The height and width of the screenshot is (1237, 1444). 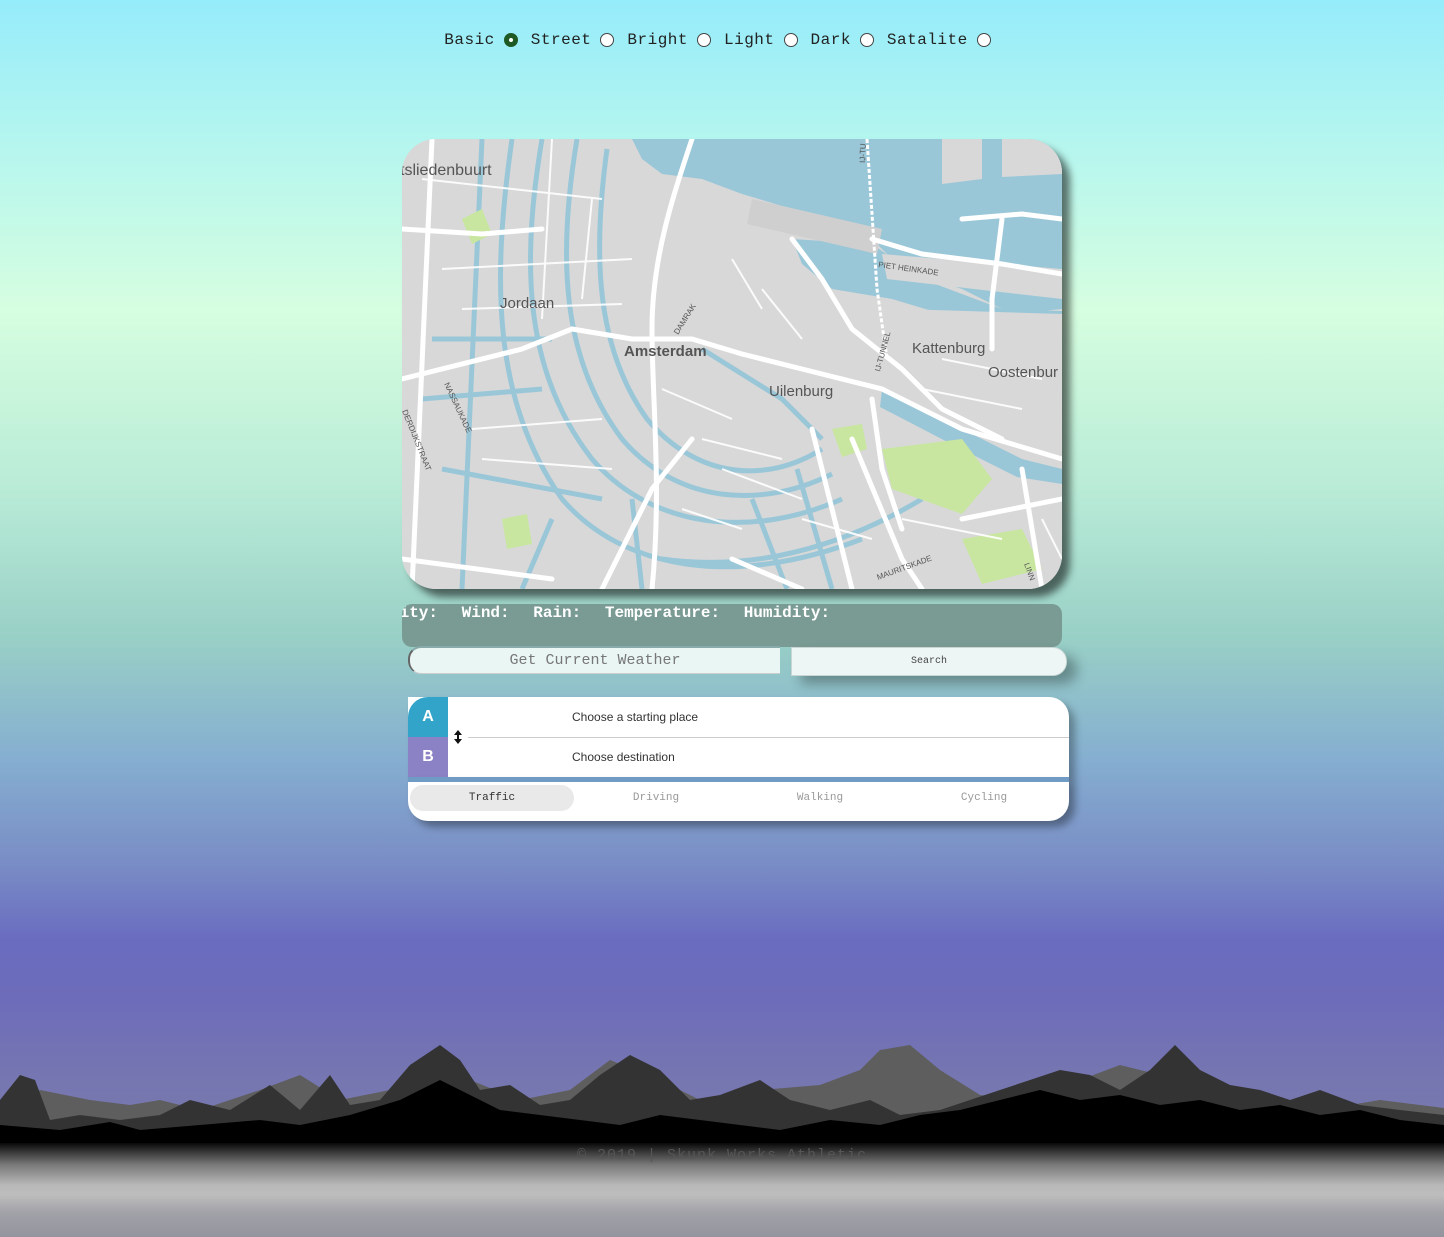 What do you see at coordinates (561, 40) in the screenshot?
I see `style-label-street: Street` at bounding box center [561, 40].